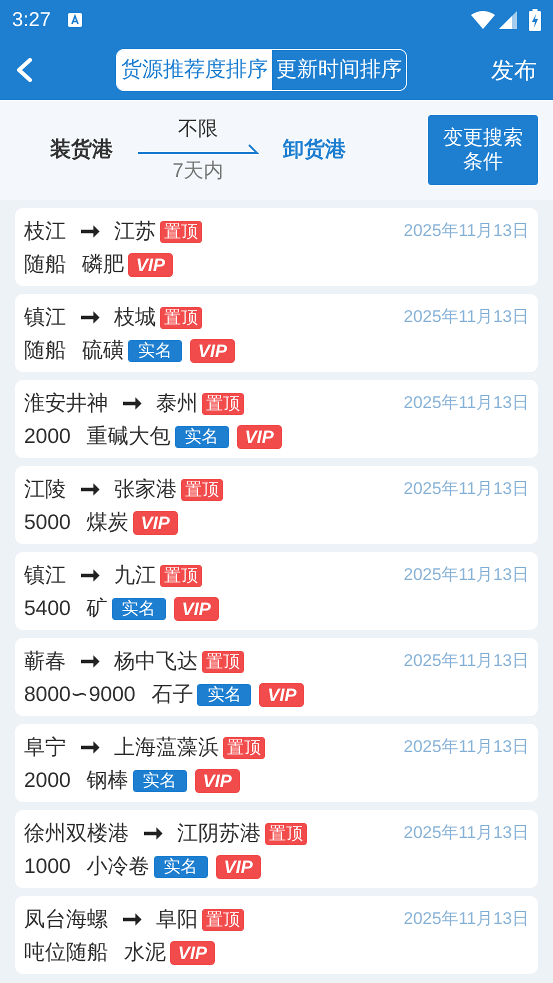 This screenshot has height=983, width=553. Describe the element at coordinates (145, 953) in the screenshot. I see `cargo-text: 水泥` at that location.